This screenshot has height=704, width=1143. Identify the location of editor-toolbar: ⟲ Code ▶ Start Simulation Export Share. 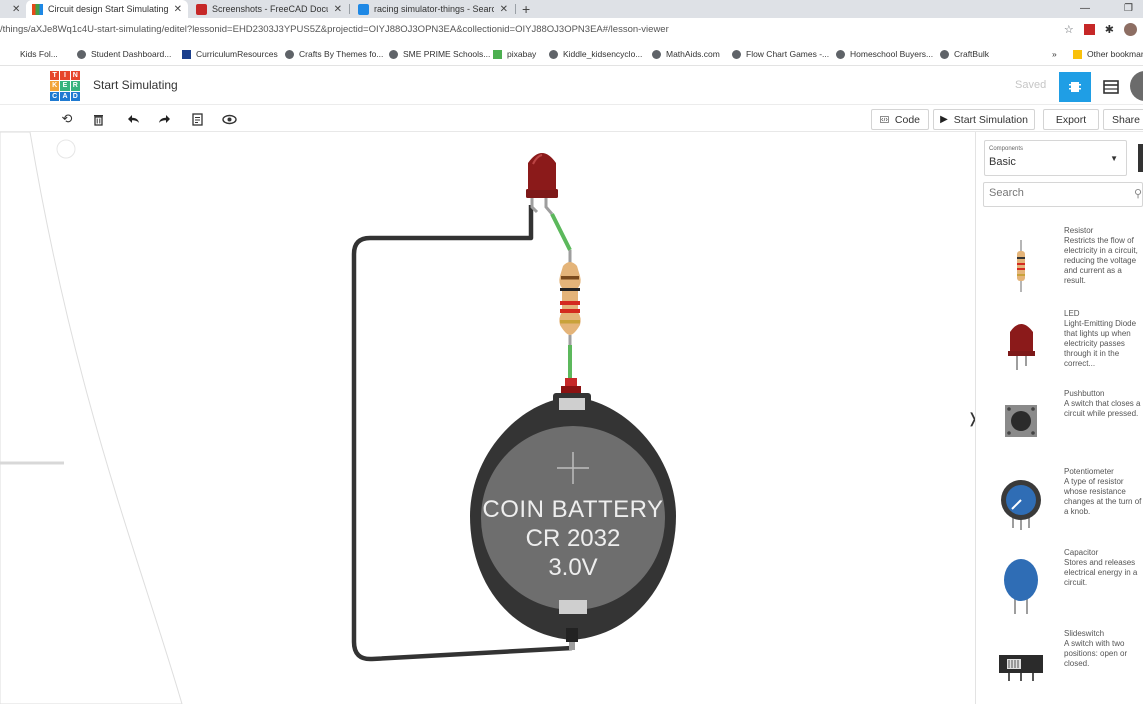
(571, 119).